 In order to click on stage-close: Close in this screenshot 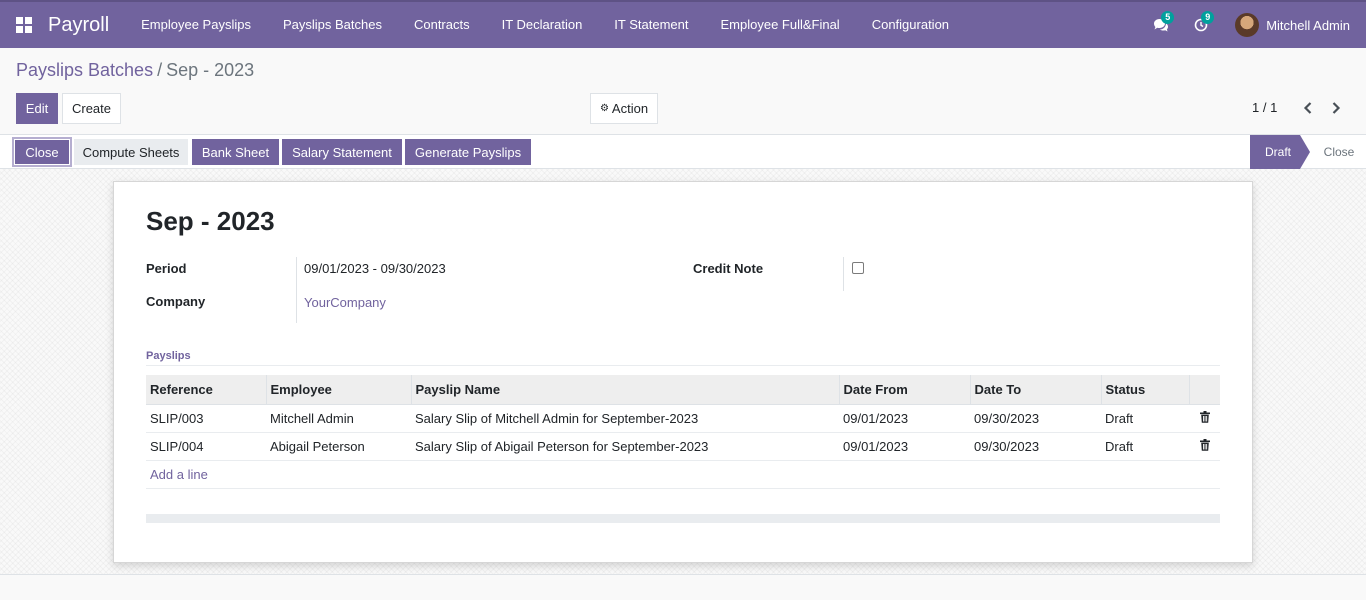, I will do `click(1339, 152)`.